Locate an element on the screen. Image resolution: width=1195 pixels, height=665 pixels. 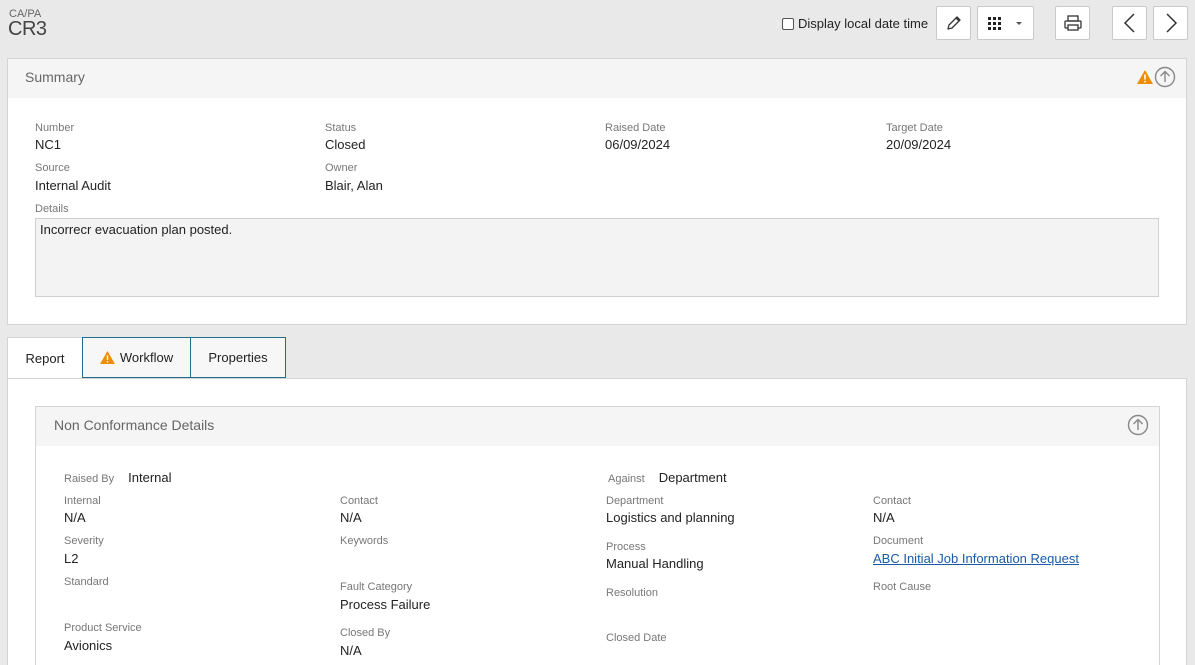
department-label: Department is located at coordinates (635, 501).